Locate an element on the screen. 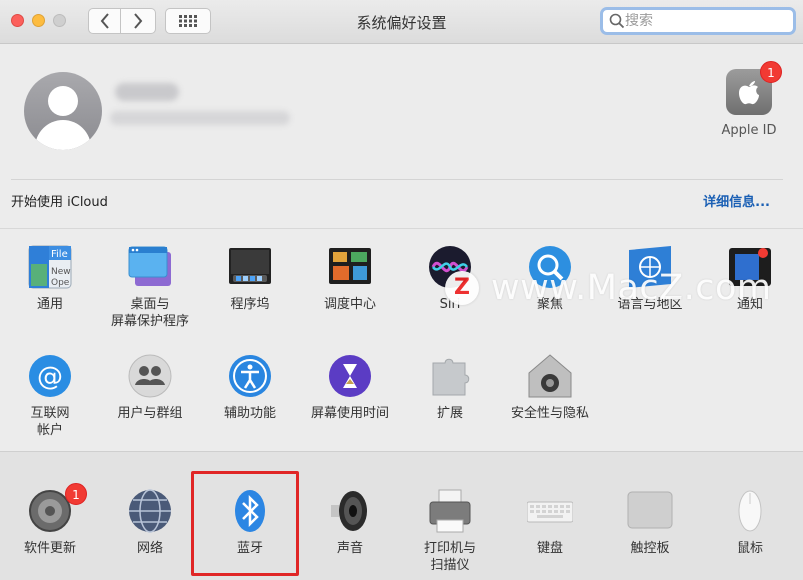 Image resolution: width=803 pixels, height=580 pixels. users-groups-icon is located at coordinates (150, 376).